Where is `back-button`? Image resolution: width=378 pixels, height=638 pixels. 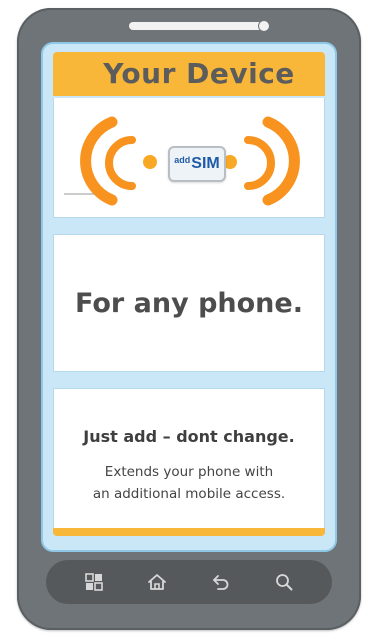
back-button is located at coordinates (221, 582).